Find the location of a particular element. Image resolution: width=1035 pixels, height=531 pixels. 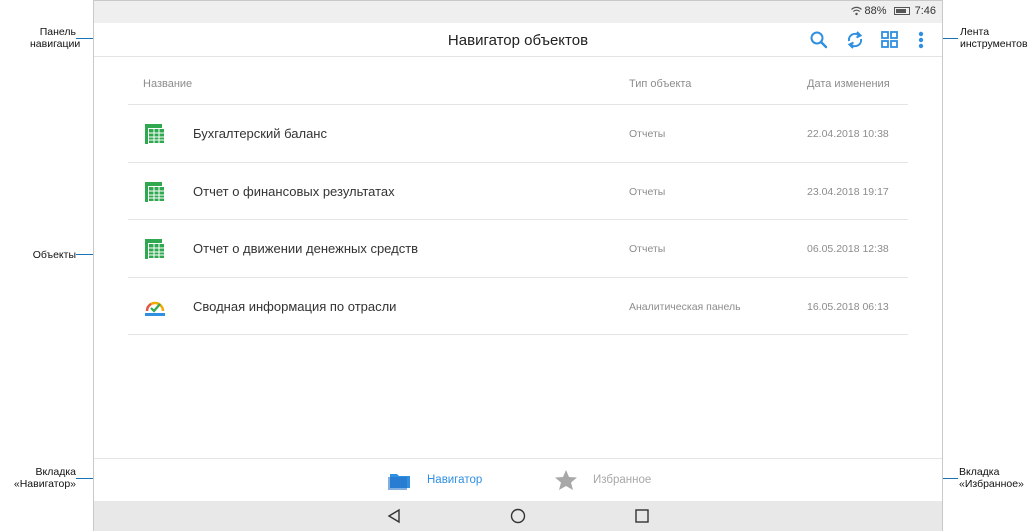

more-icon is located at coordinates (921, 40).